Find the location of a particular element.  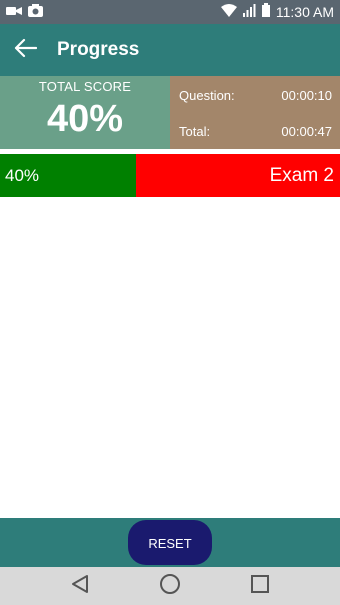

app-bar: Progress is located at coordinates (170, 50).